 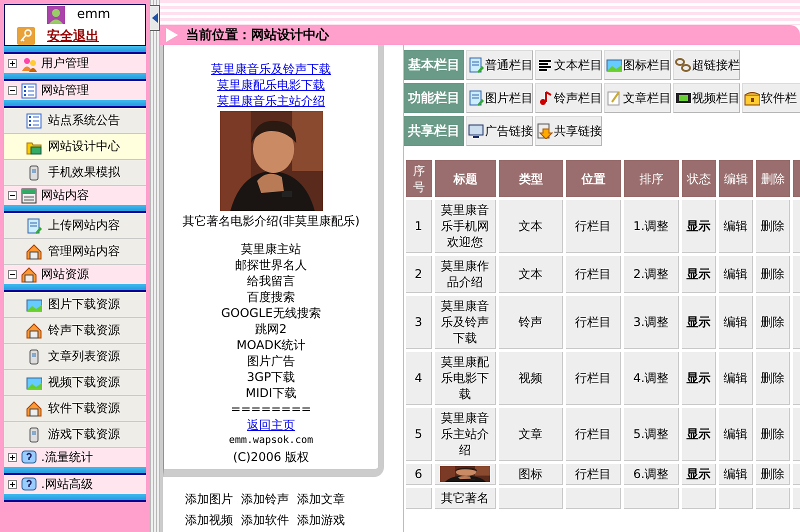 I want to click on table-cell: 5, so click(x=419, y=434).